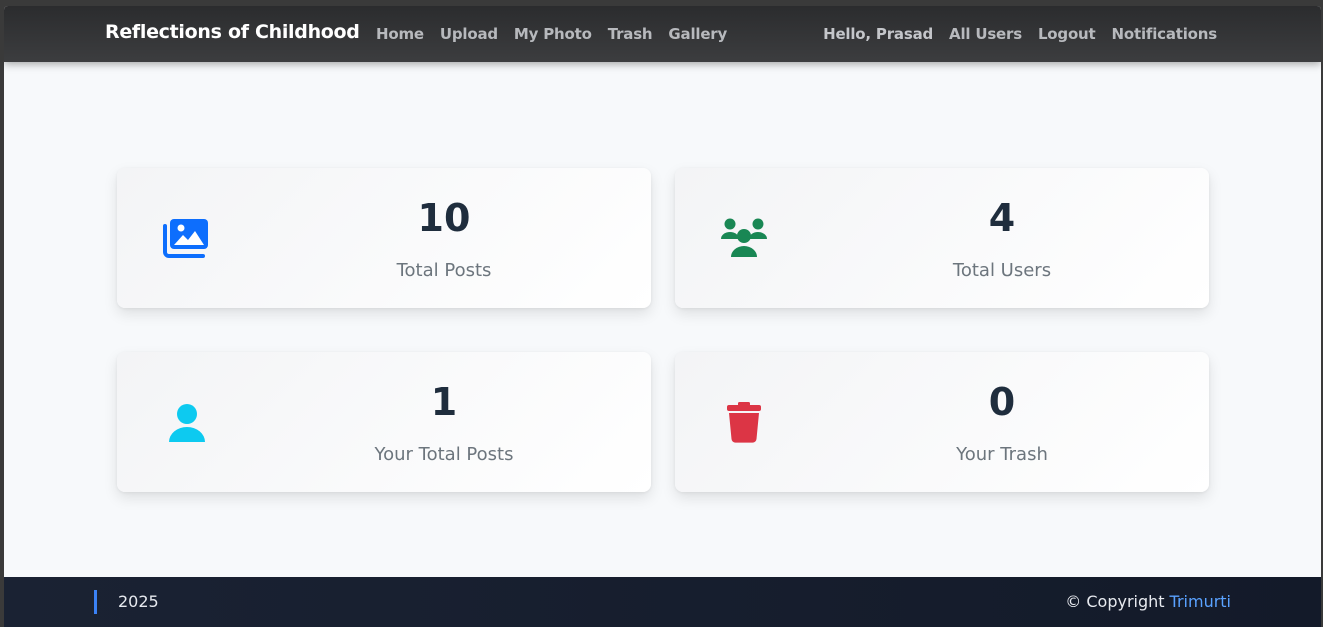 The width and height of the screenshot is (1323, 627). I want to click on user-icon, so click(186, 422).